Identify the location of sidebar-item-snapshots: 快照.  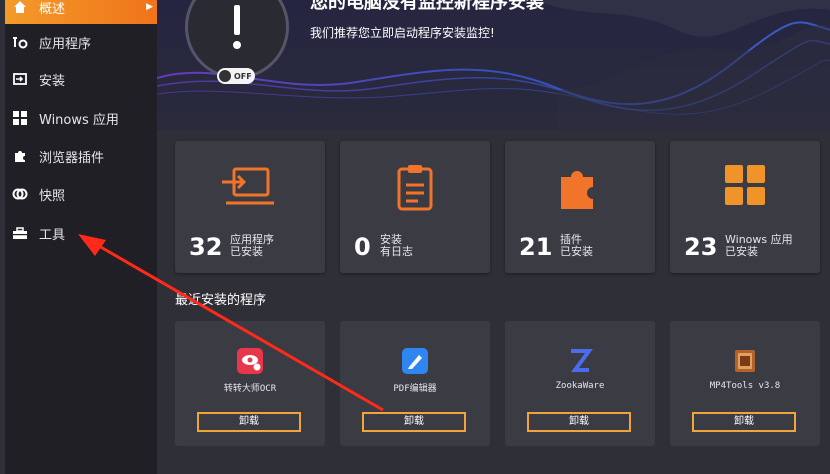
(81, 194).